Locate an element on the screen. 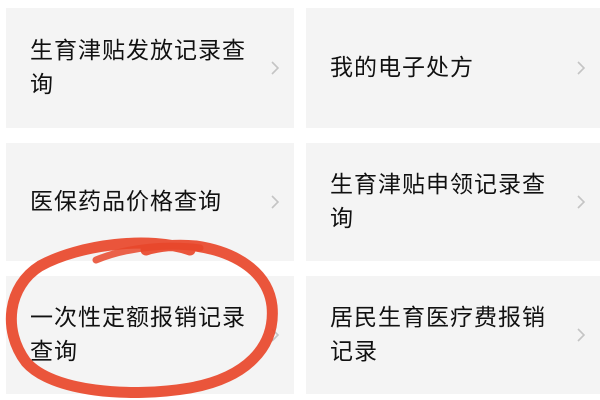 This screenshot has height=400, width=600. menu-item-resident-maternity-reimbursement: 居民生育医疗费报销记录 is located at coordinates (453, 335).